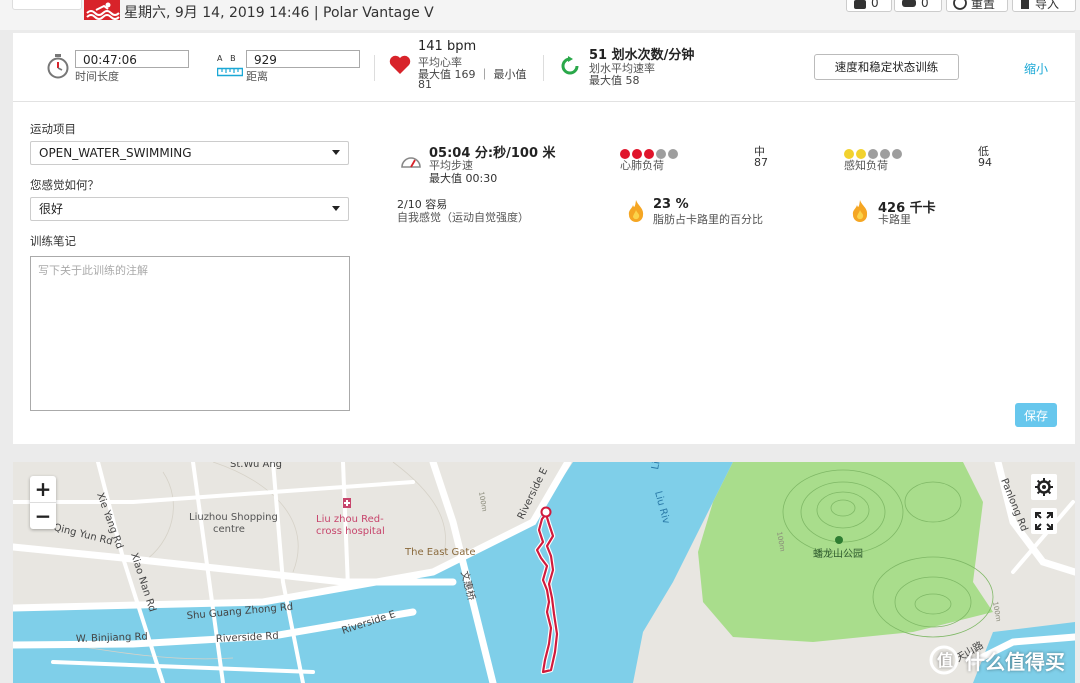 The image size is (1080, 683). Describe the element at coordinates (53, 241) in the screenshot. I see `notes-label: 训练笔记` at that location.